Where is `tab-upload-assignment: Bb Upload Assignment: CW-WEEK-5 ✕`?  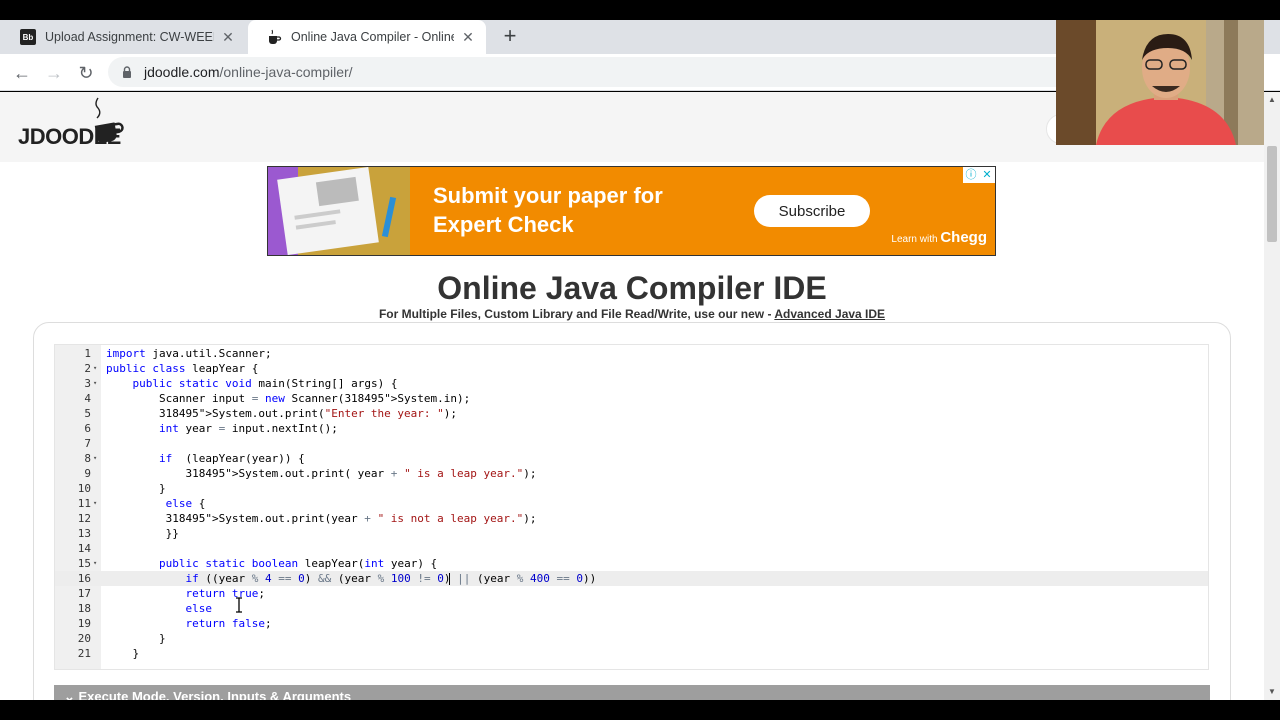 tab-upload-assignment: Bb Upload Assignment: CW-WEEK-5 ✕ is located at coordinates (124, 37).